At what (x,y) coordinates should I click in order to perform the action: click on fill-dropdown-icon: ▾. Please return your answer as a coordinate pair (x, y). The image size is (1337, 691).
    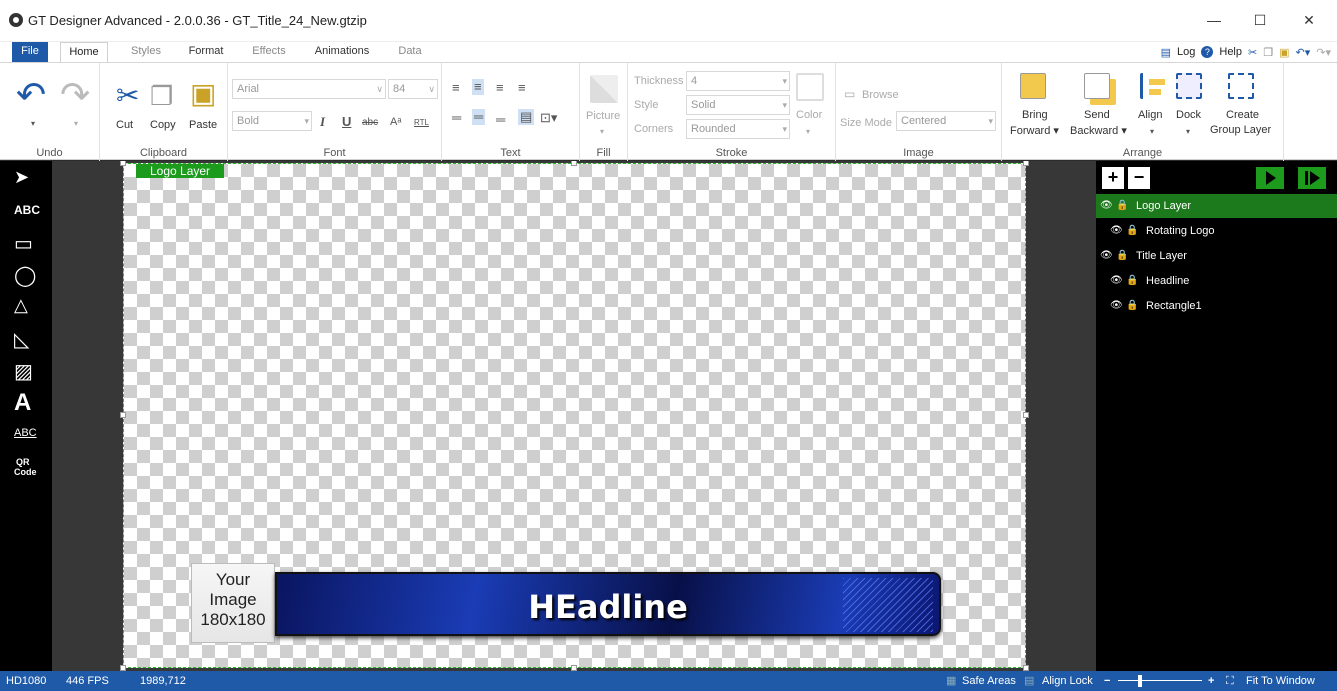
    Looking at the image, I should click on (602, 132).